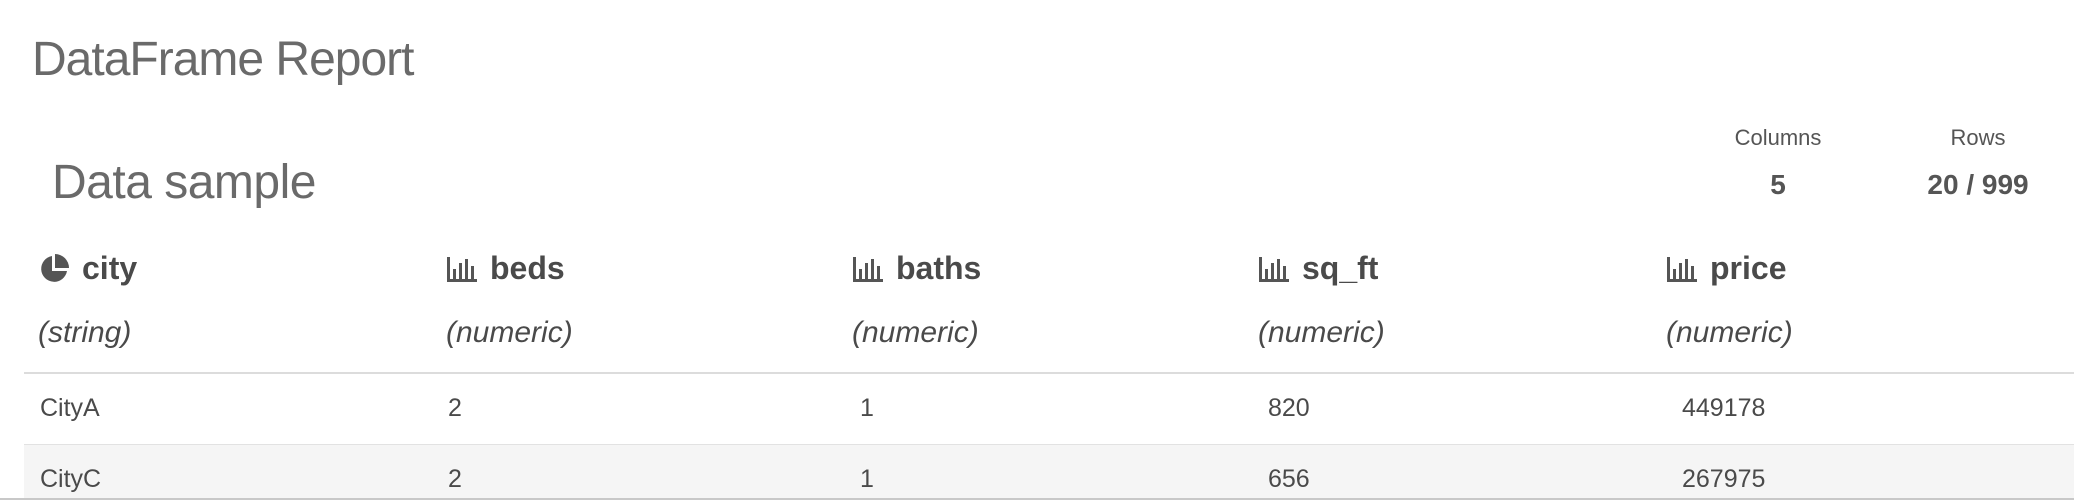  What do you see at coordinates (1289, 479) in the screenshot?
I see `table-cell: 656` at bounding box center [1289, 479].